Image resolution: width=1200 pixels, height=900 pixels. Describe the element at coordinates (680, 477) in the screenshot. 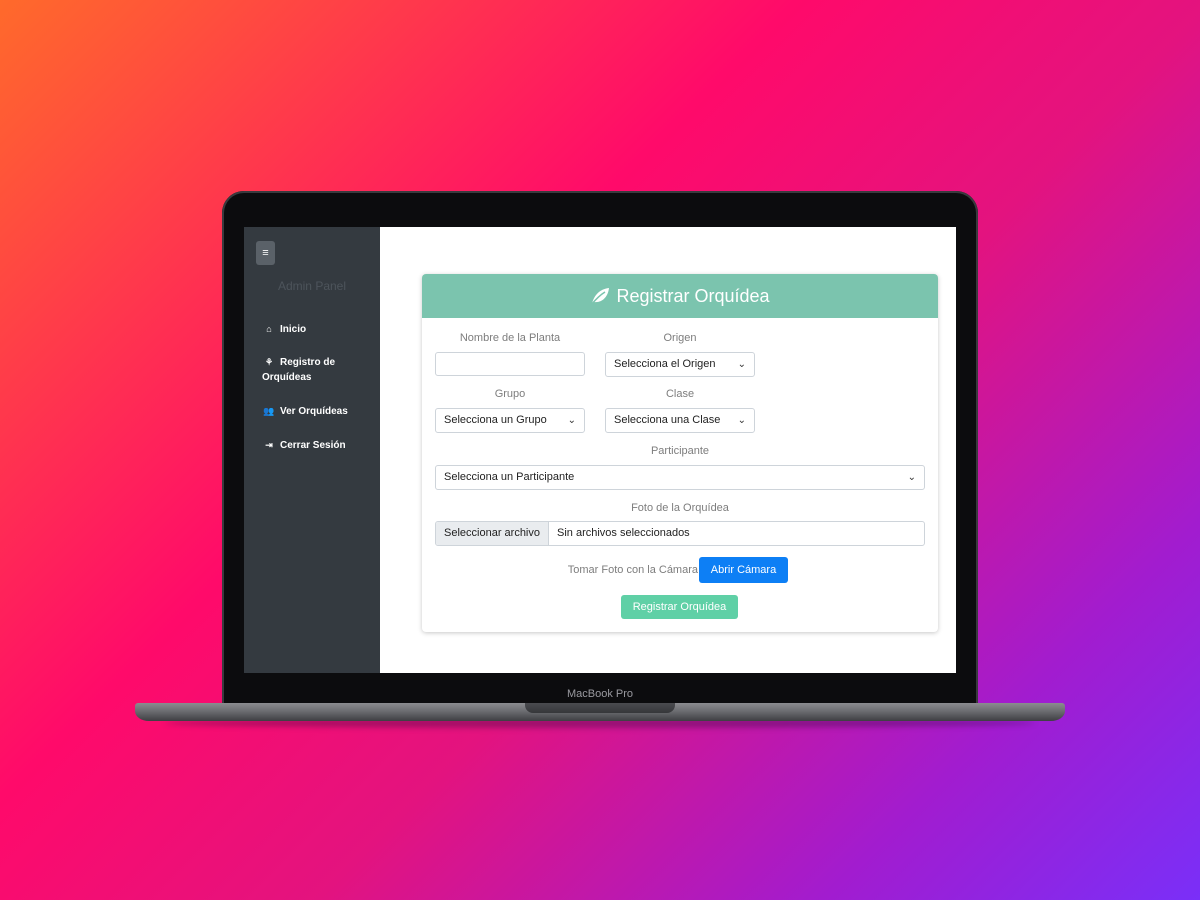

I see `participant-select: Selecciona un Participante ⌄` at that location.